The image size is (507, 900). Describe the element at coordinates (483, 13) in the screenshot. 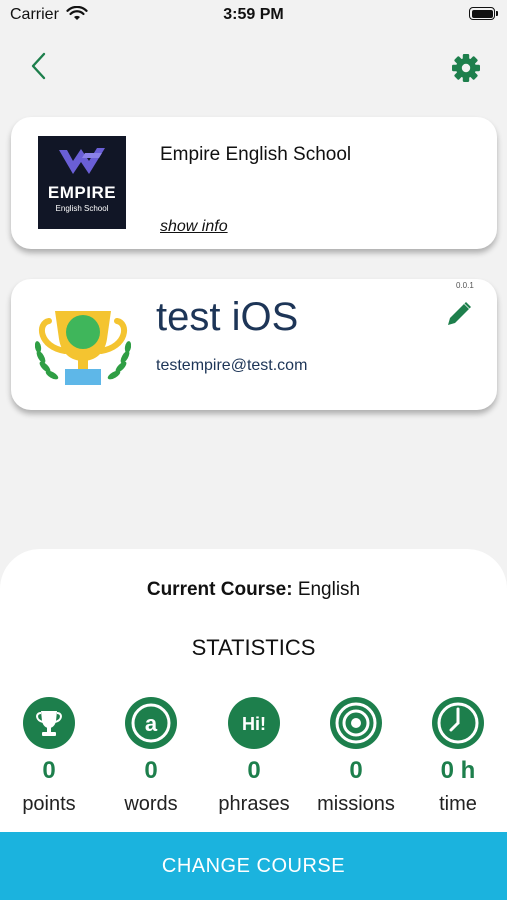

I see `battery-icon` at that location.